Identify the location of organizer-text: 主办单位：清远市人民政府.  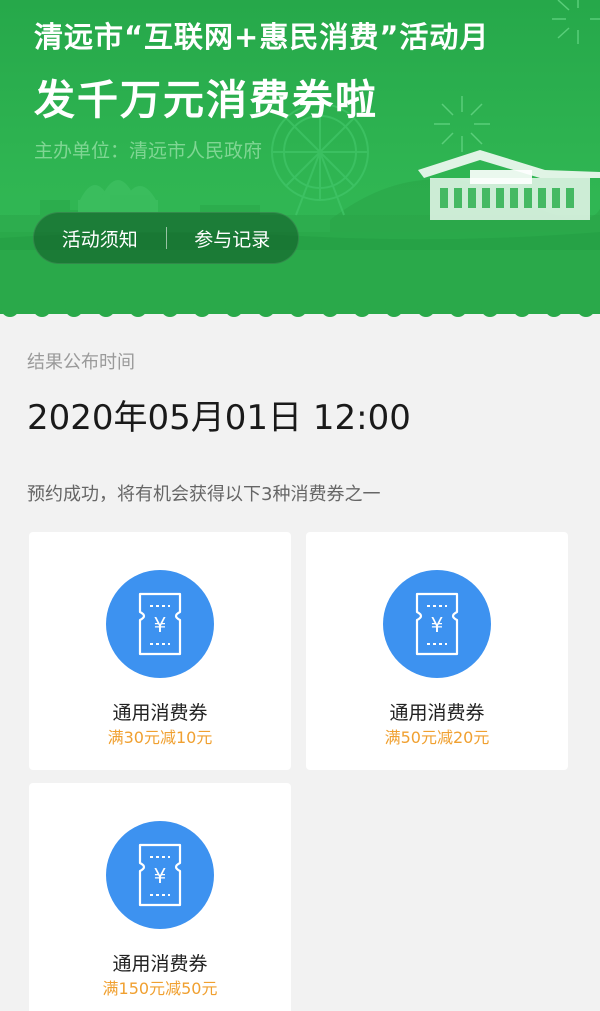
(148, 149).